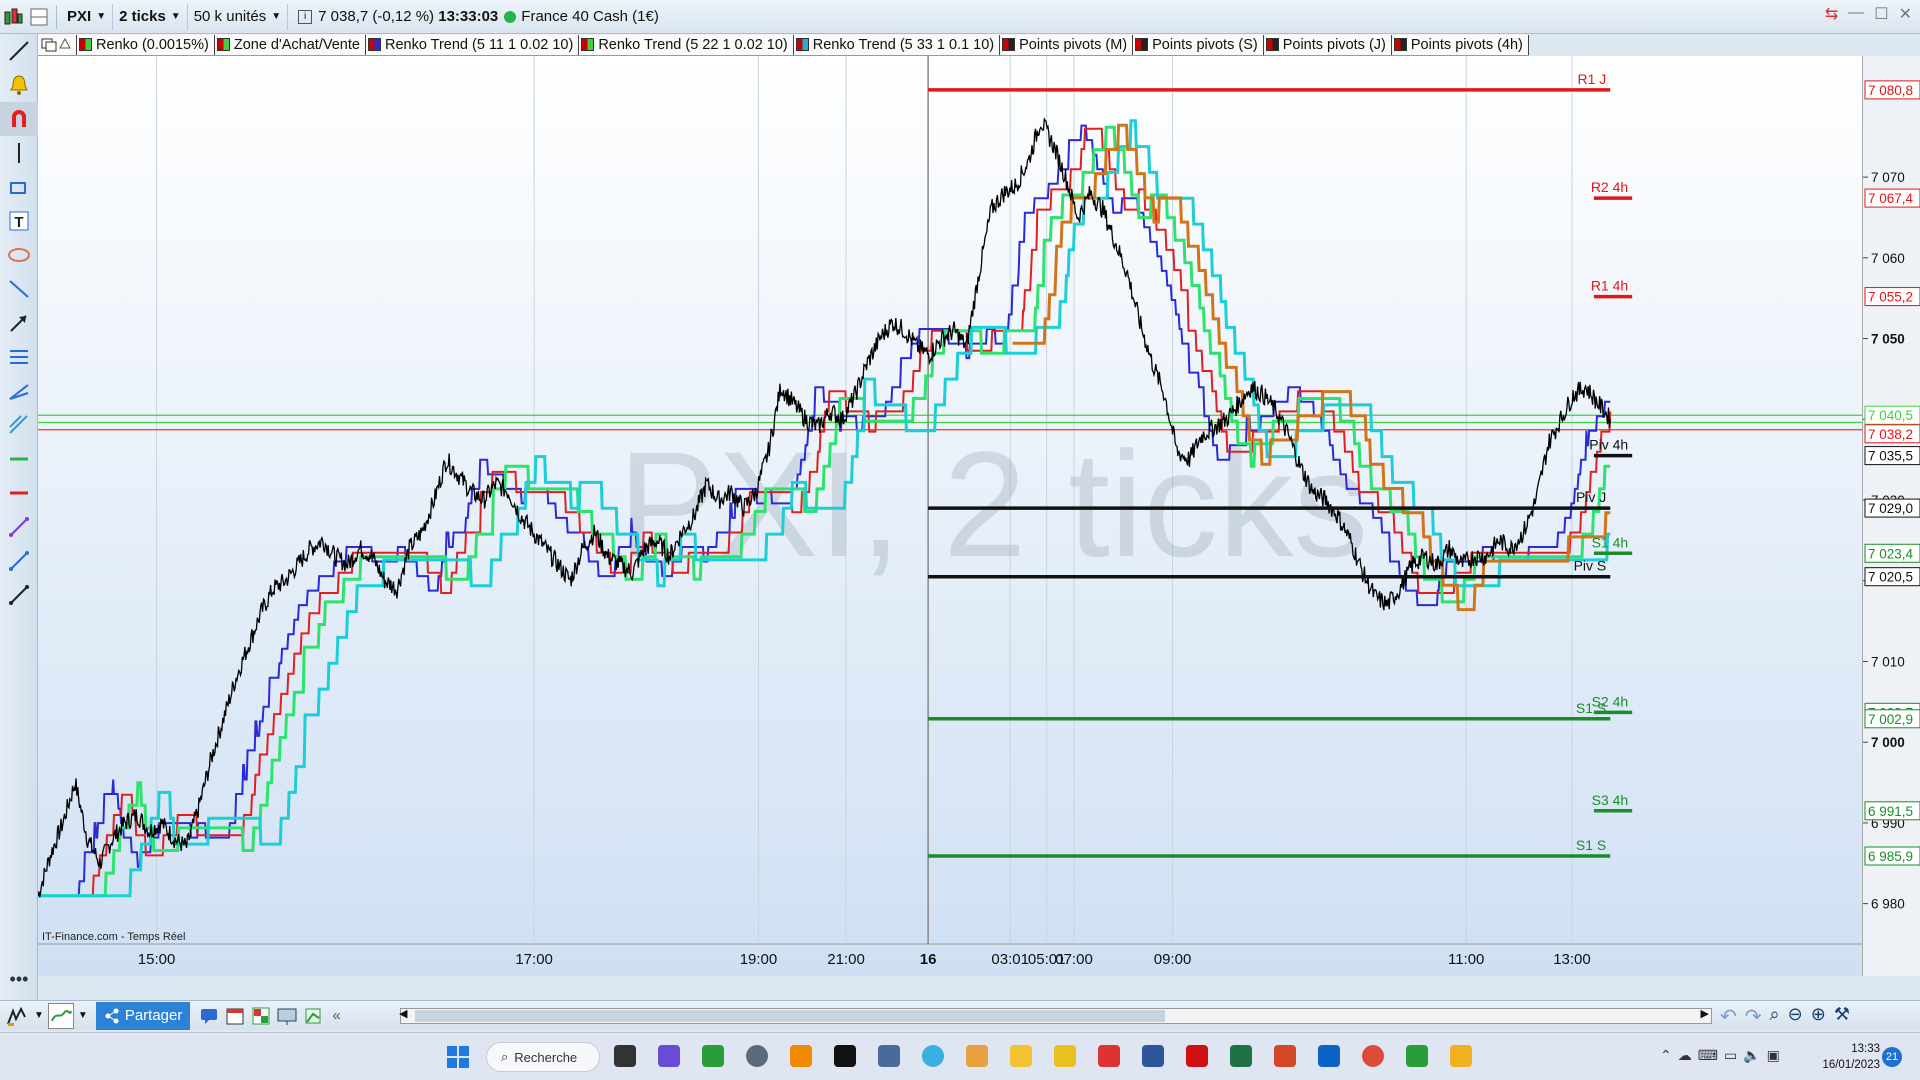 The image size is (1920, 1080). What do you see at coordinates (1197, 1056) in the screenshot?
I see `pdf-icon` at bounding box center [1197, 1056].